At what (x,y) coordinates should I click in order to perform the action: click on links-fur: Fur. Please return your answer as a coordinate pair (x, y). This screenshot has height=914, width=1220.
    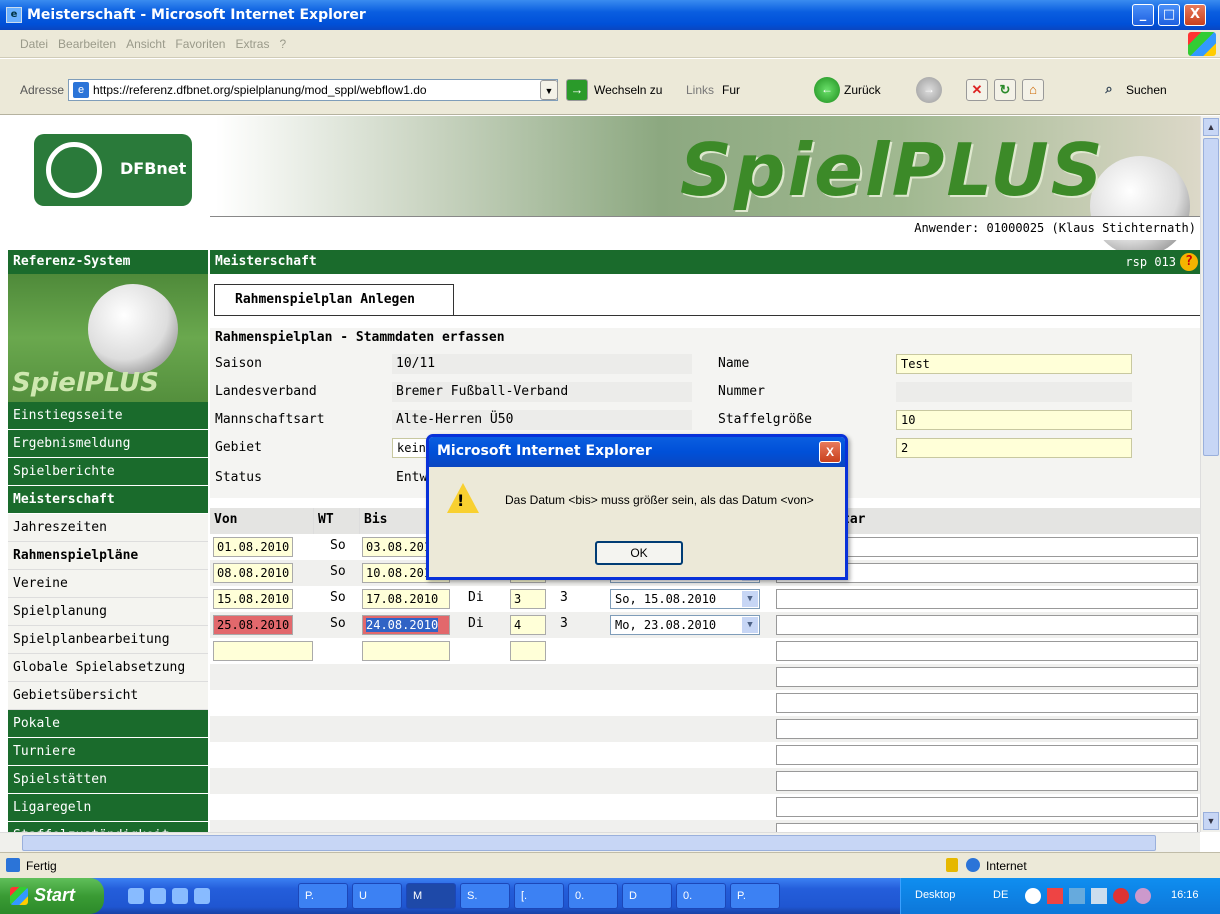
    Looking at the image, I should click on (731, 90).